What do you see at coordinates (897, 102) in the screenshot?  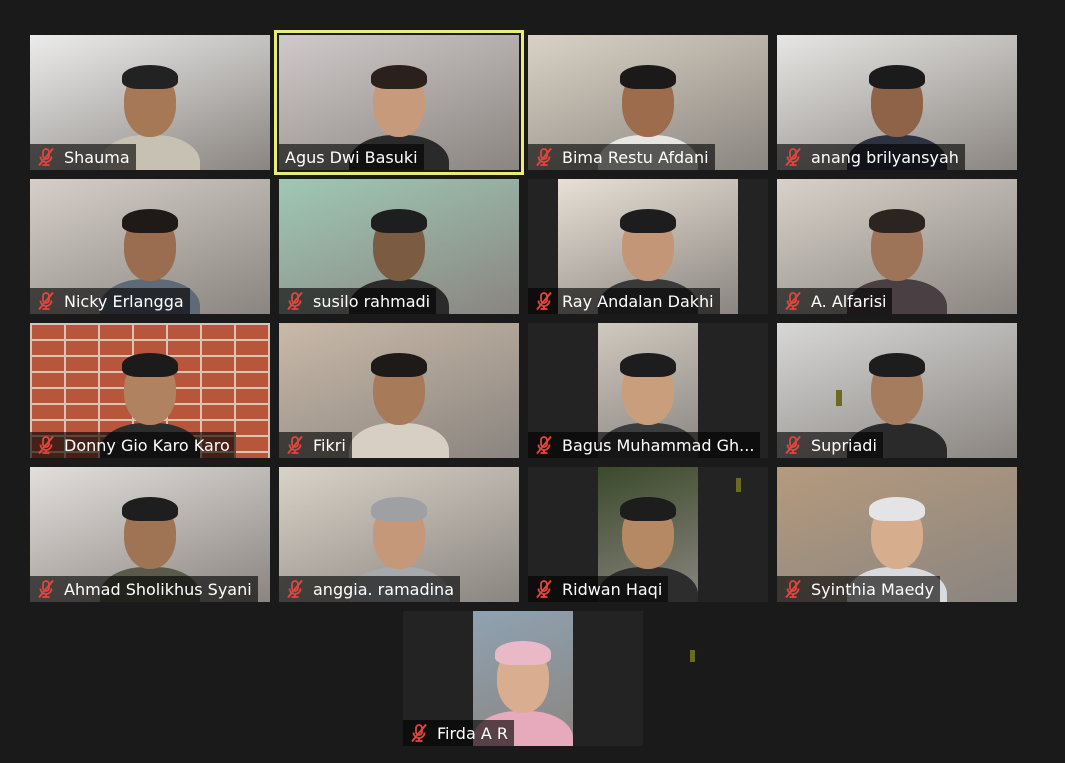 I see `participant-tile: anang brilyansyah` at bounding box center [897, 102].